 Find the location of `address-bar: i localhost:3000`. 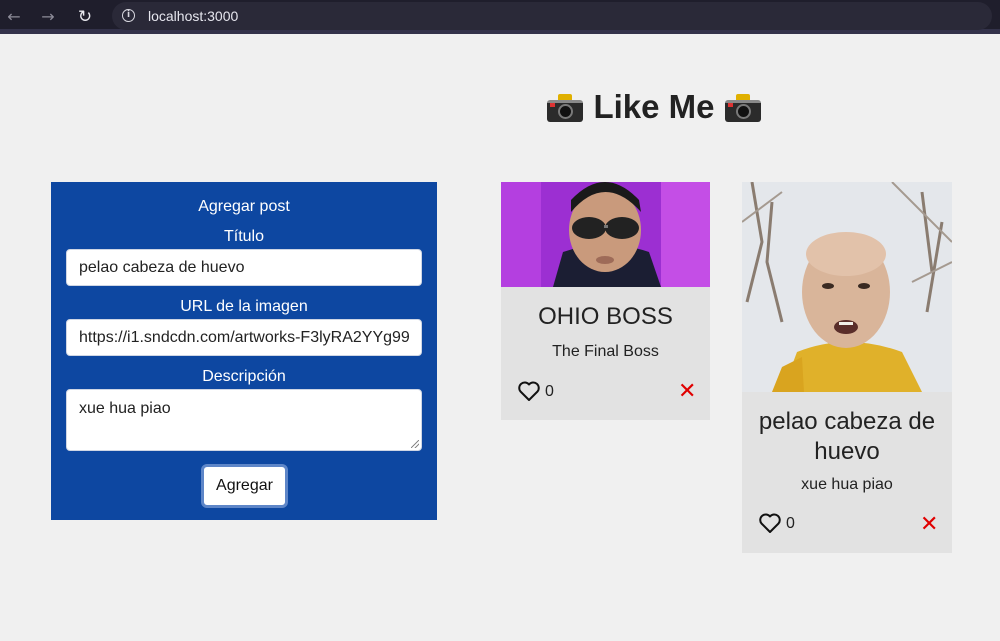

address-bar: i localhost:3000 is located at coordinates (552, 16).